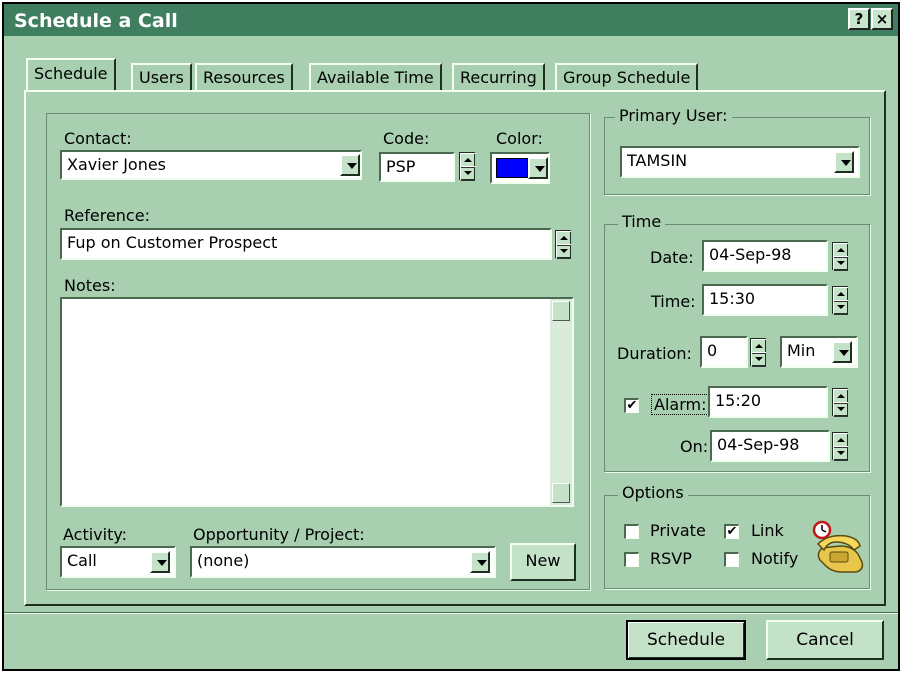 Image resolution: width=904 pixels, height=675 pixels. What do you see at coordinates (680, 404) in the screenshot?
I see `alarm-label: Alarm:` at bounding box center [680, 404].